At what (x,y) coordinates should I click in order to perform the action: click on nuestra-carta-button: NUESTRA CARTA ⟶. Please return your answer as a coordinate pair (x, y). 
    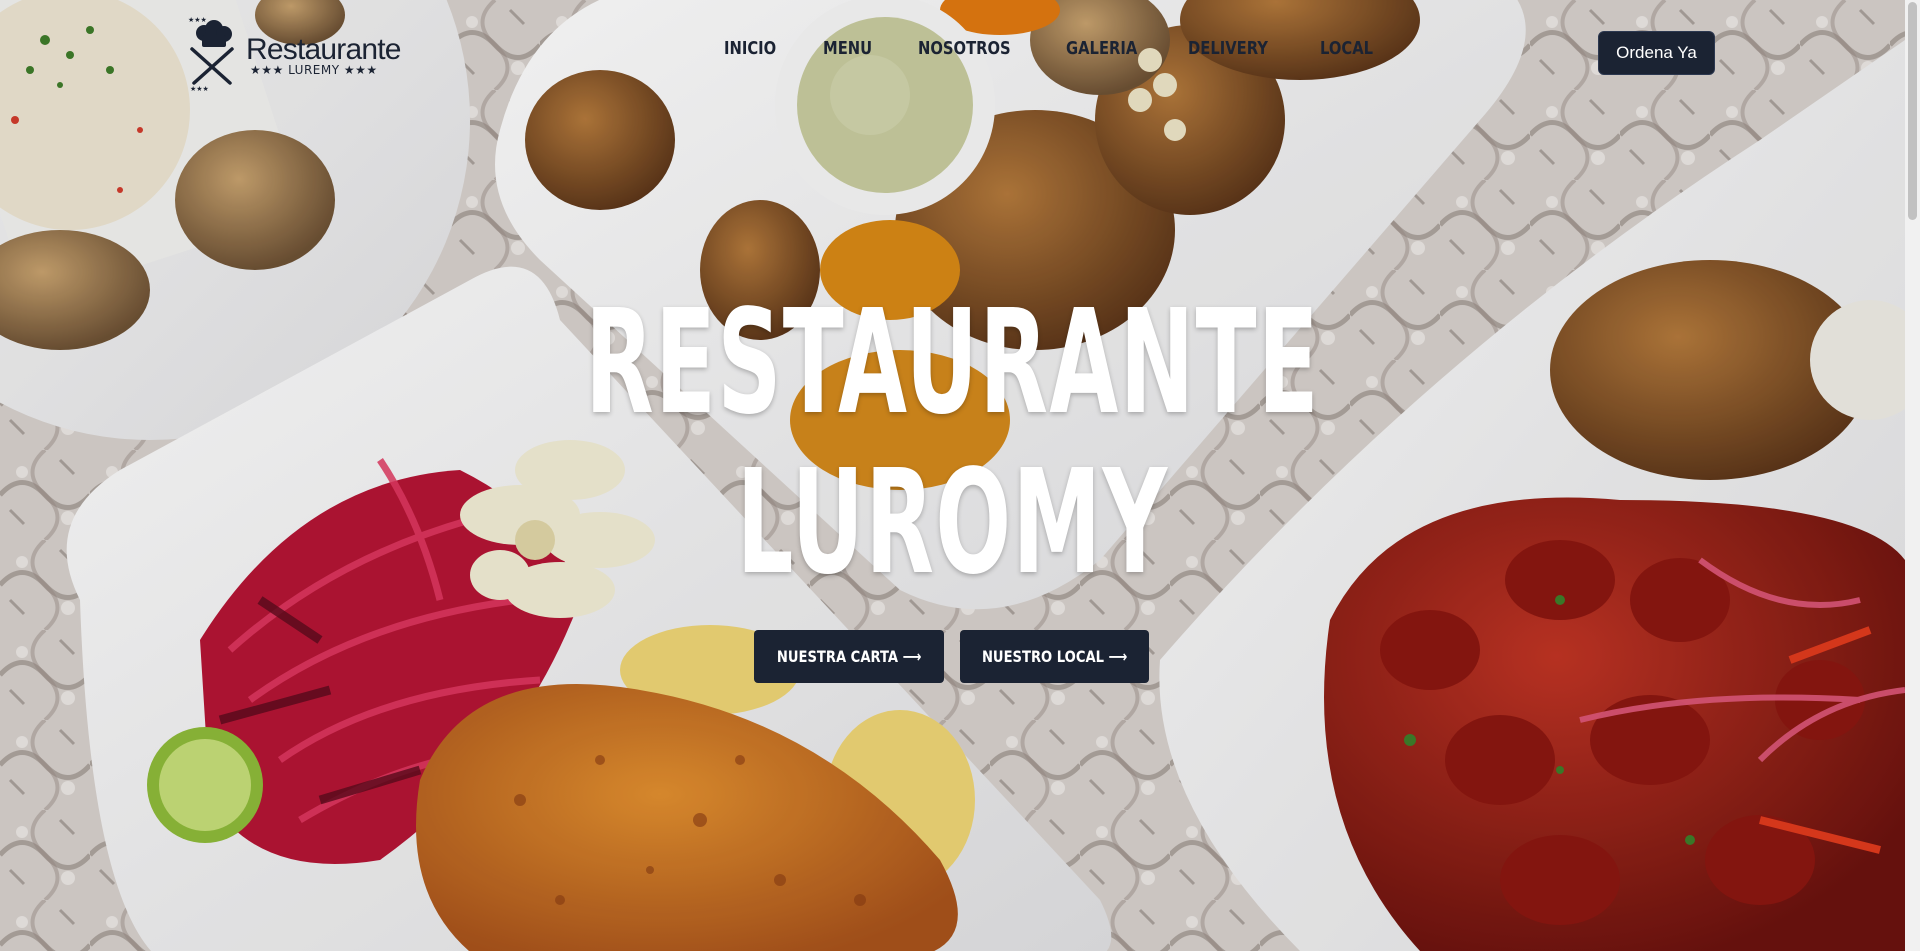
    Looking at the image, I should click on (849, 656).